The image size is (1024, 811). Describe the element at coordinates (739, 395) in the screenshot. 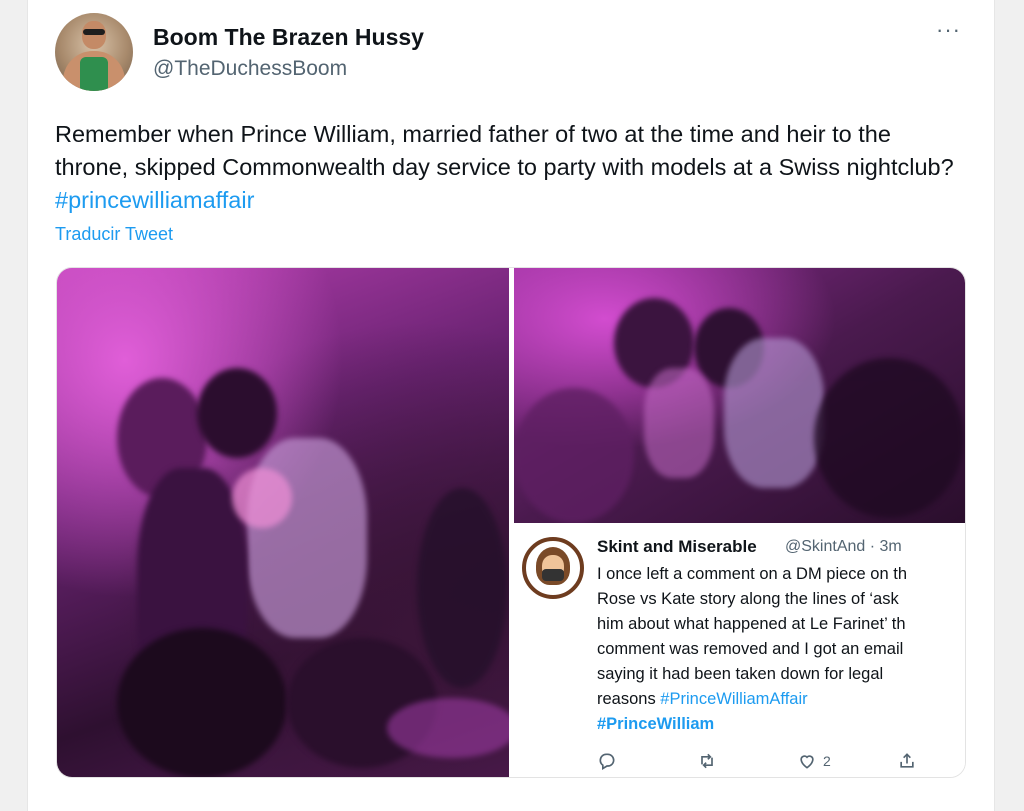

I see `nightclub-photo-right` at that location.